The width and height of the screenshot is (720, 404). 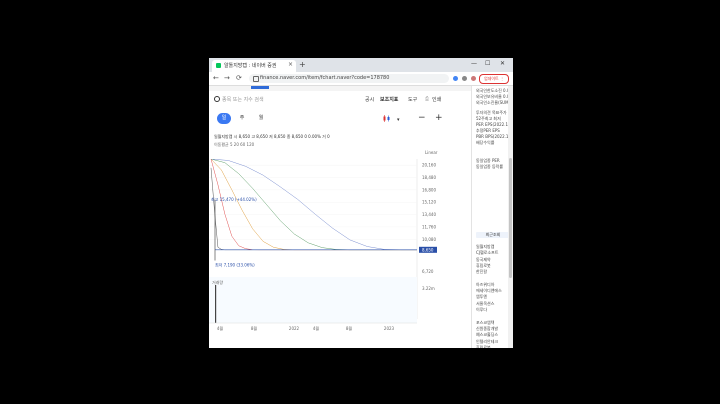 What do you see at coordinates (239, 78) in the screenshot?
I see `reload-button: ⟳` at bounding box center [239, 78].